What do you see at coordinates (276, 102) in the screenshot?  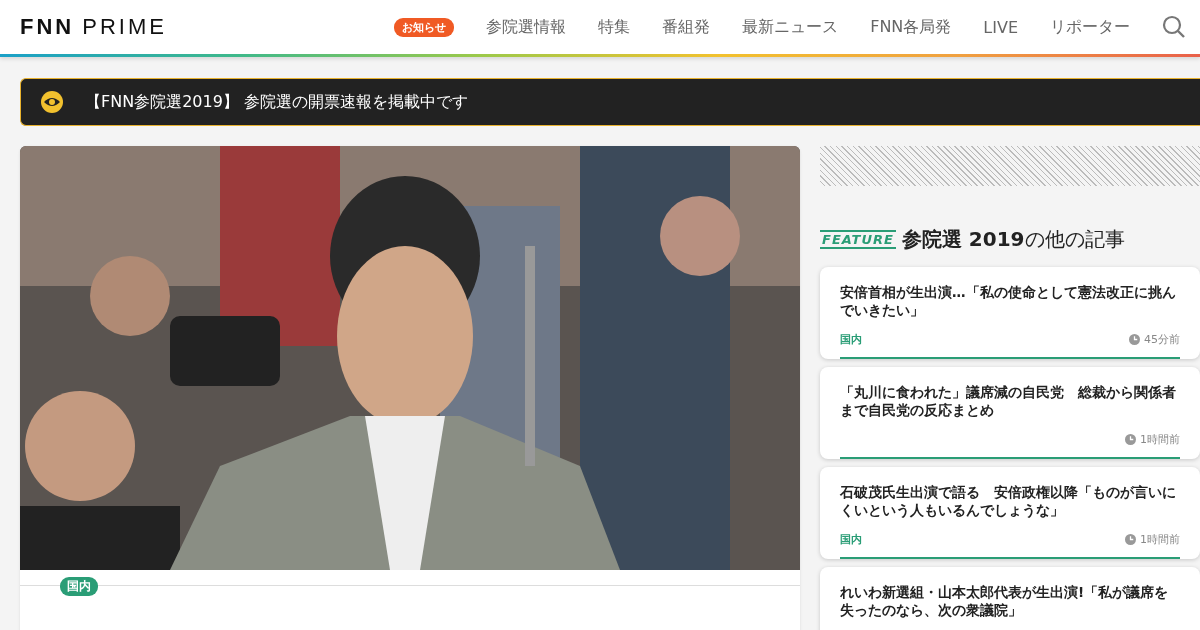 I see `banner-text: 【FNN参院選2019】 参院選の開票速報を掲載中です` at bounding box center [276, 102].